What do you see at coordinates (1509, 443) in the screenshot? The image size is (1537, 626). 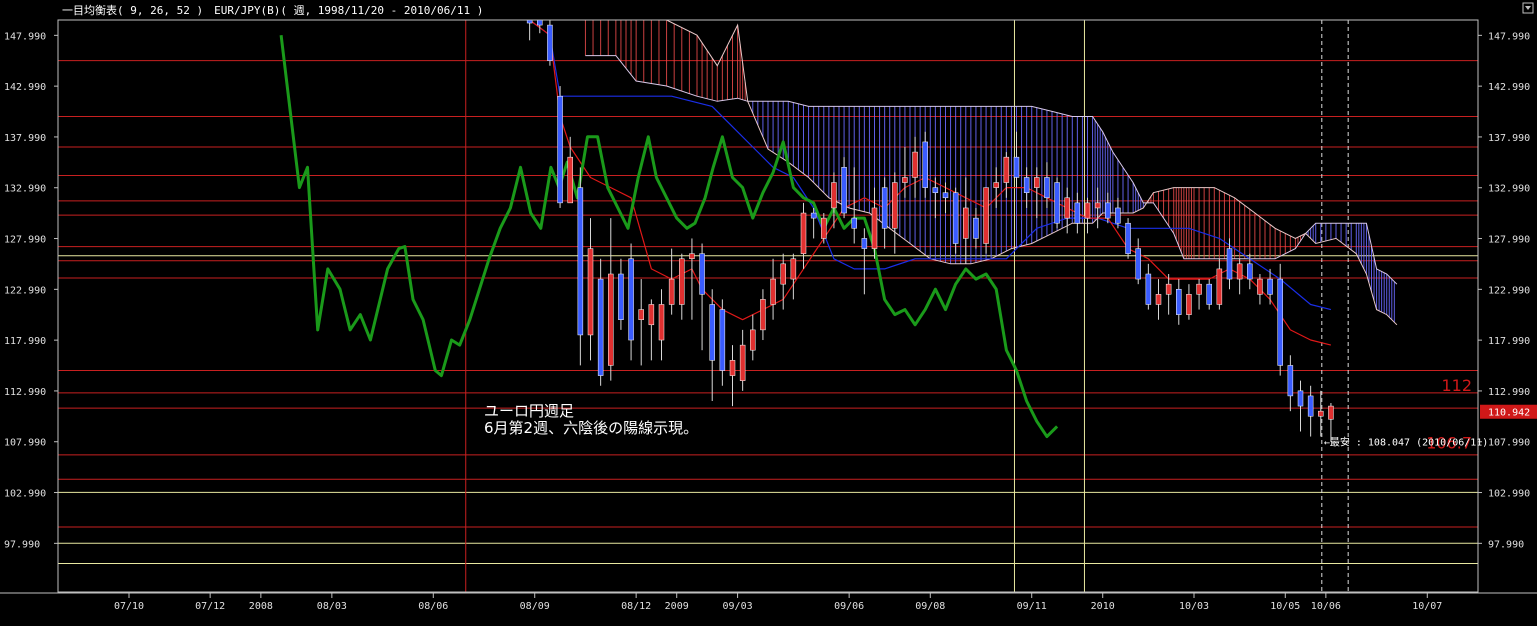 I see `y-tick-label-right: 107.990` at bounding box center [1509, 443].